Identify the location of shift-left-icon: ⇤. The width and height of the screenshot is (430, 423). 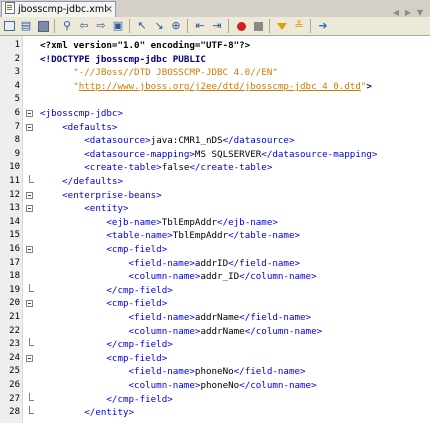
(200, 26).